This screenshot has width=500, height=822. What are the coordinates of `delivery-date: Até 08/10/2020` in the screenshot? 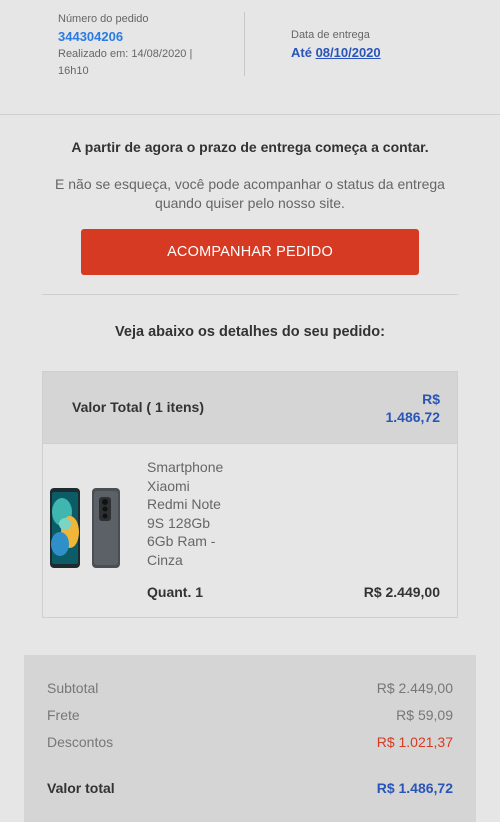 It's located at (381, 52).